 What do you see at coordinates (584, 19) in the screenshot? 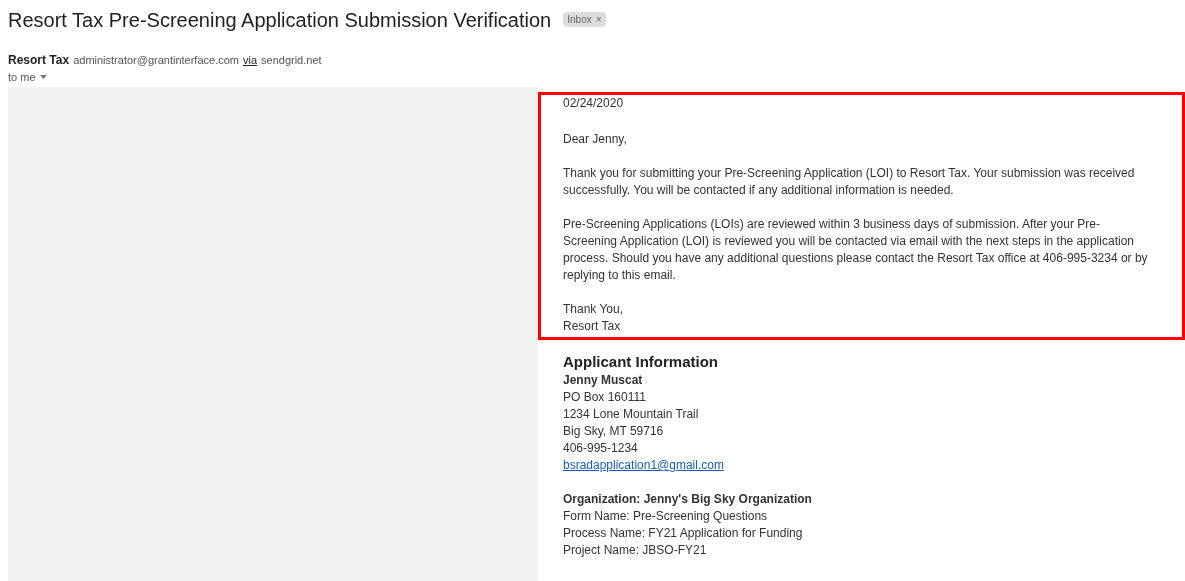
I see `inbox-label: Inbox ×` at bounding box center [584, 19].